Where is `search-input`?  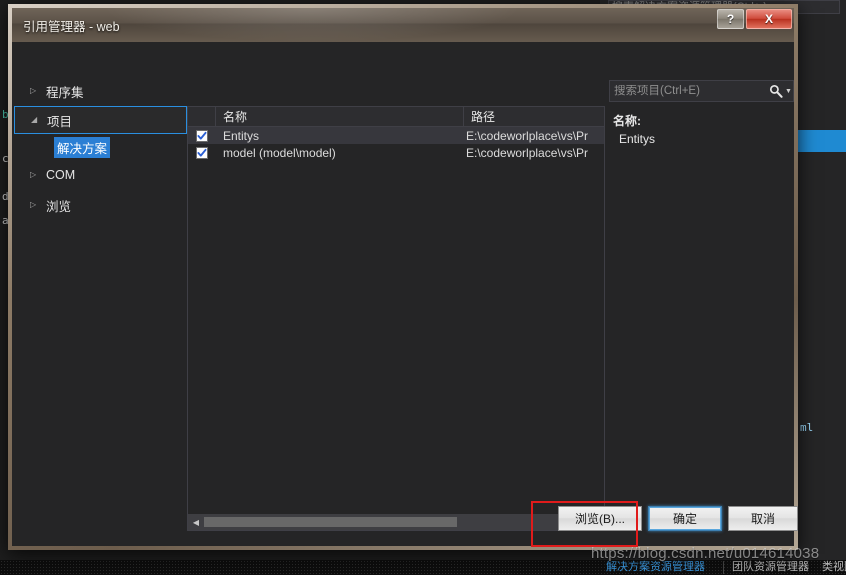
search-input is located at coordinates (689, 91).